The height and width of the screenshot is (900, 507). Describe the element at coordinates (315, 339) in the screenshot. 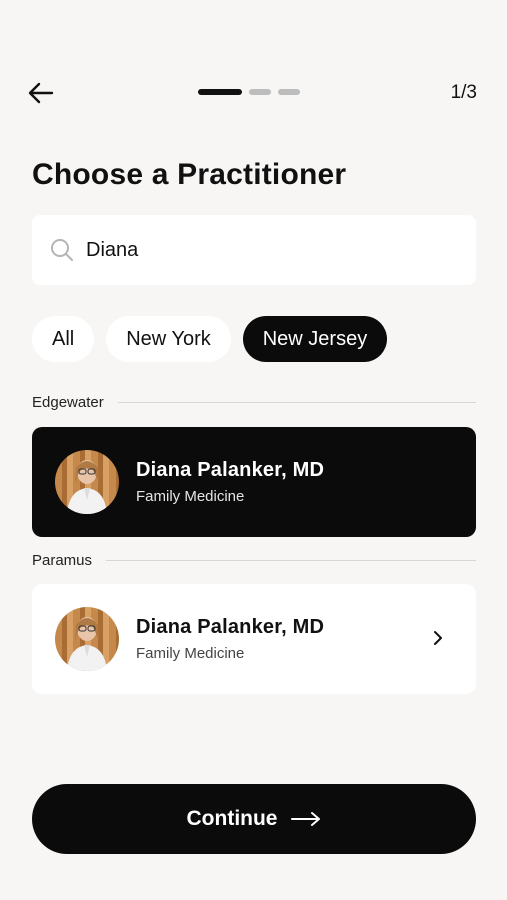

I see `filter-chip-new-jersey: New Jersey` at that location.